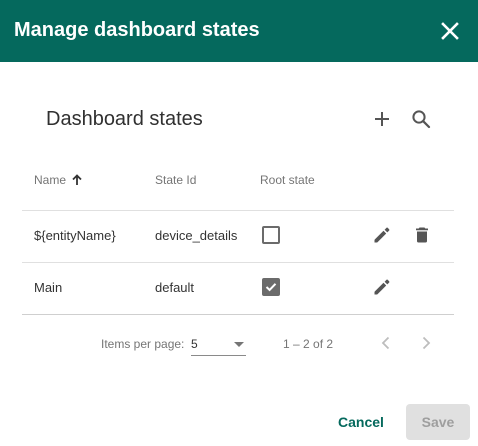 Image resolution: width=478 pixels, height=446 pixels. I want to click on column-header-root-state: Root state, so click(287, 180).